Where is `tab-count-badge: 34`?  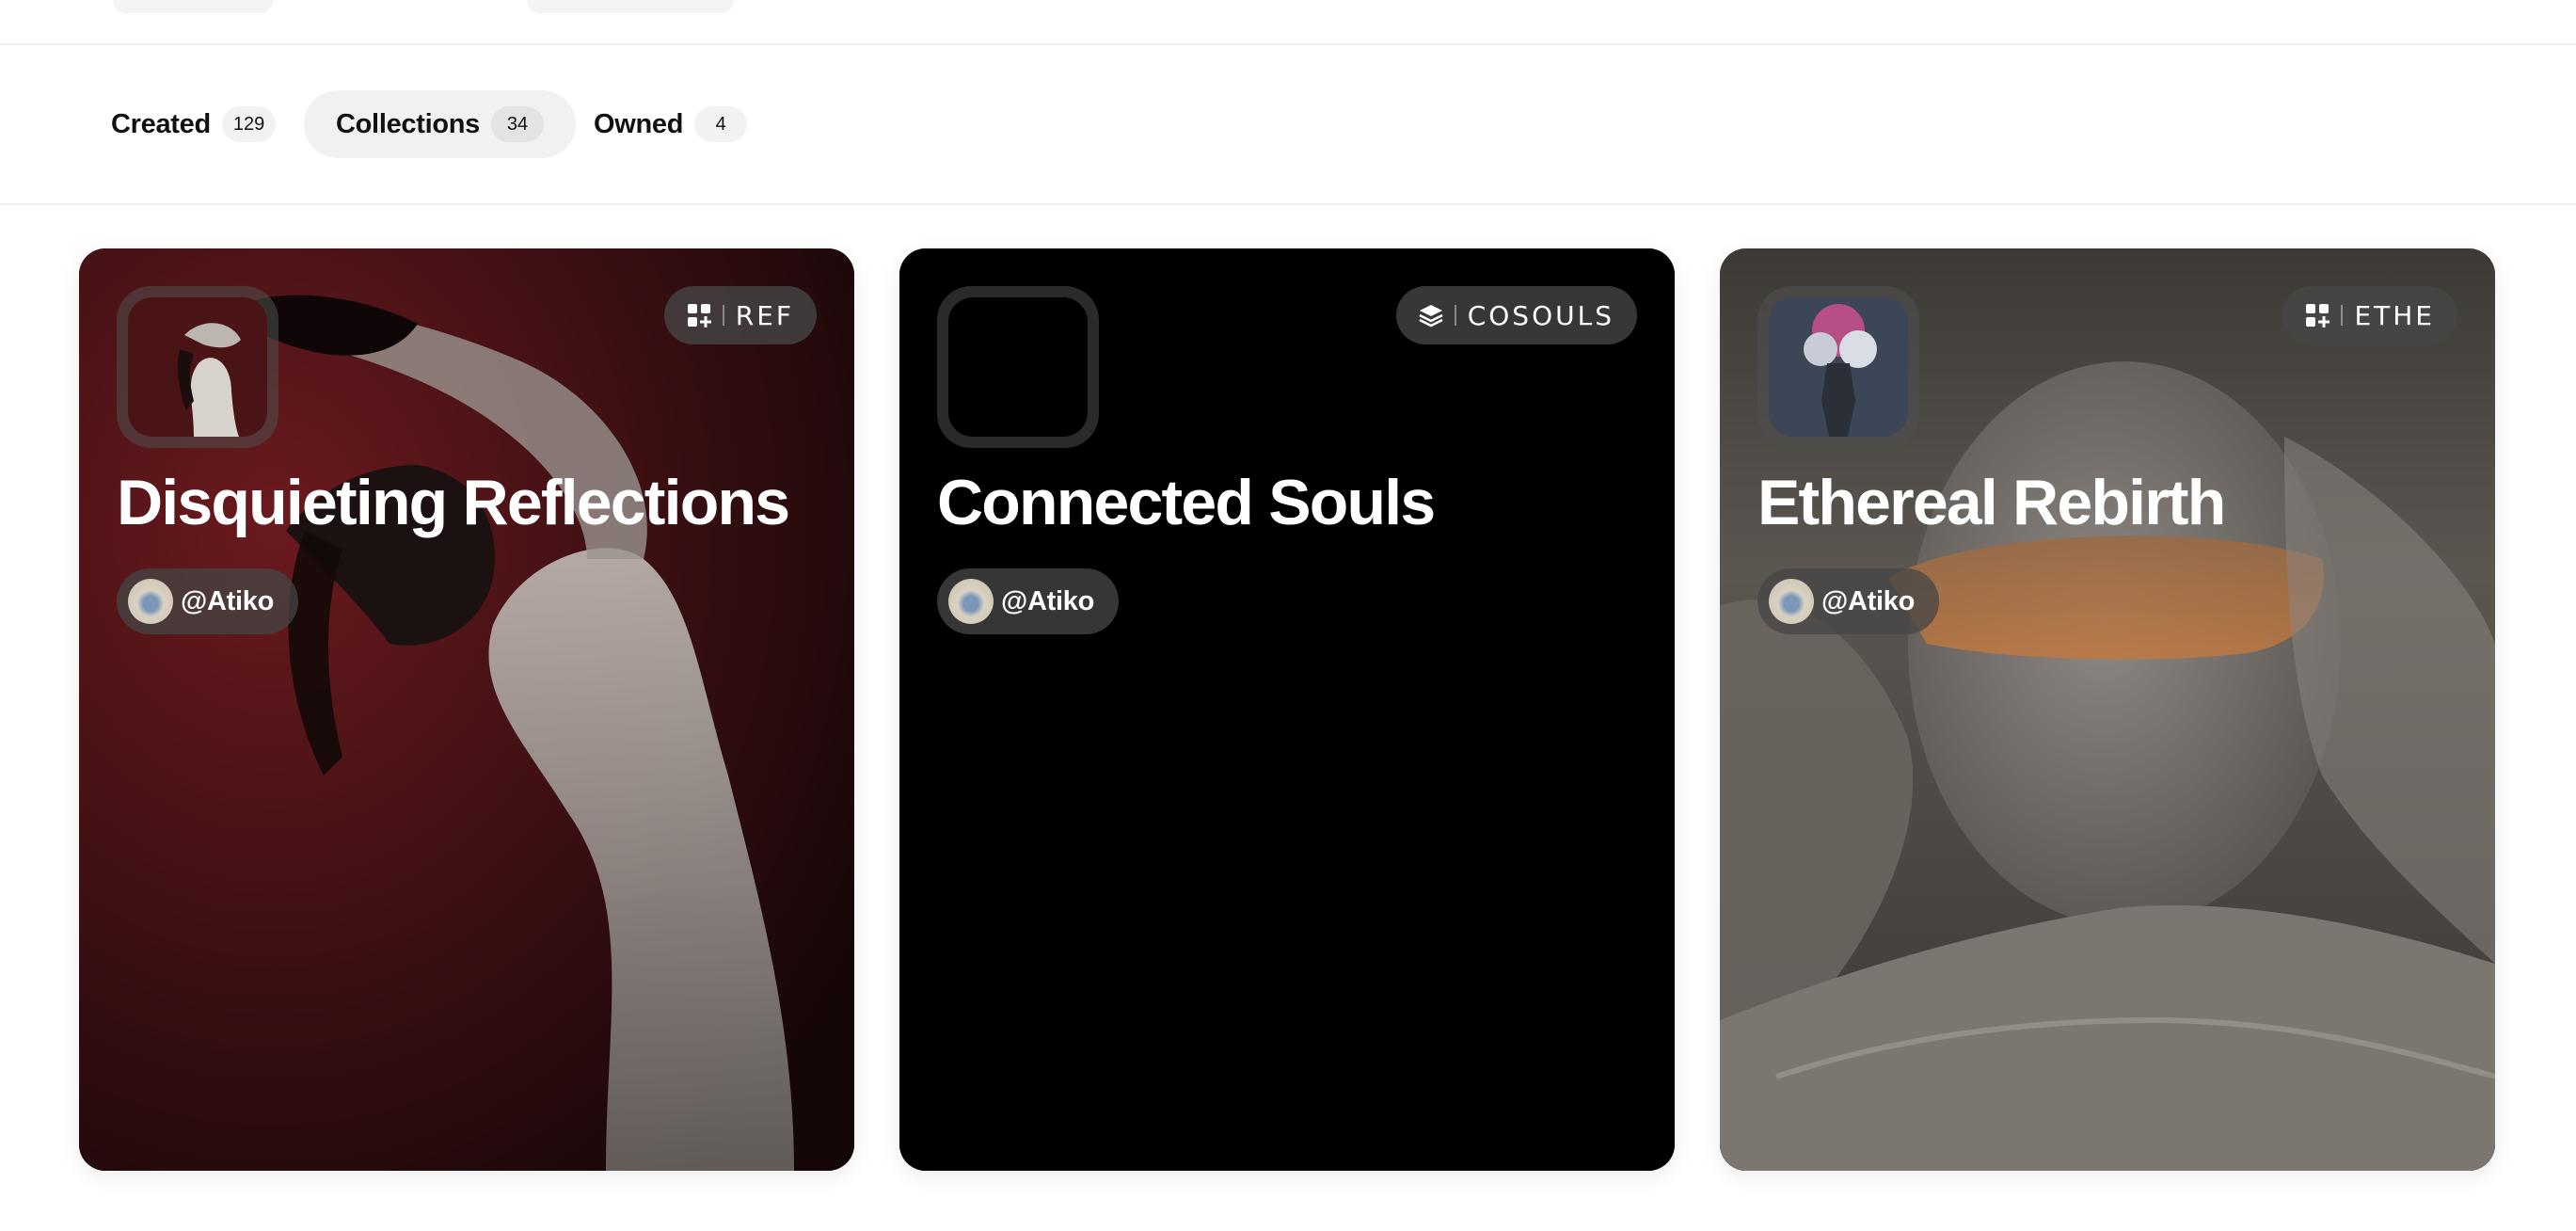
tab-count-badge: 34 is located at coordinates (517, 124).